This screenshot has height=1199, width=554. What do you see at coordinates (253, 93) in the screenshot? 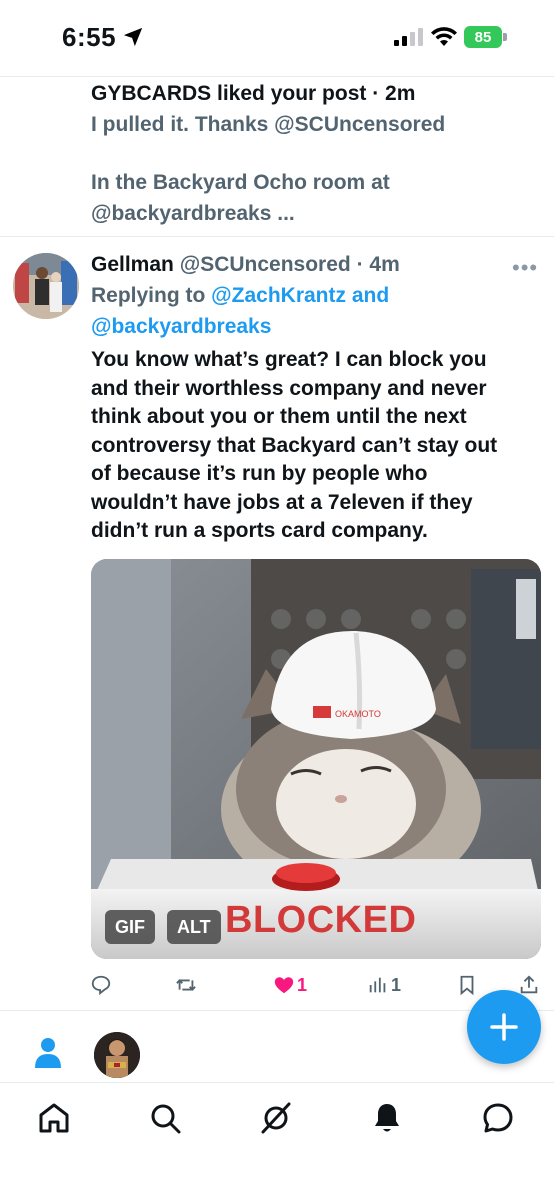
I see `notification-title: GYBCARDS liked your post · 2m` at bounding box center [253, 93].